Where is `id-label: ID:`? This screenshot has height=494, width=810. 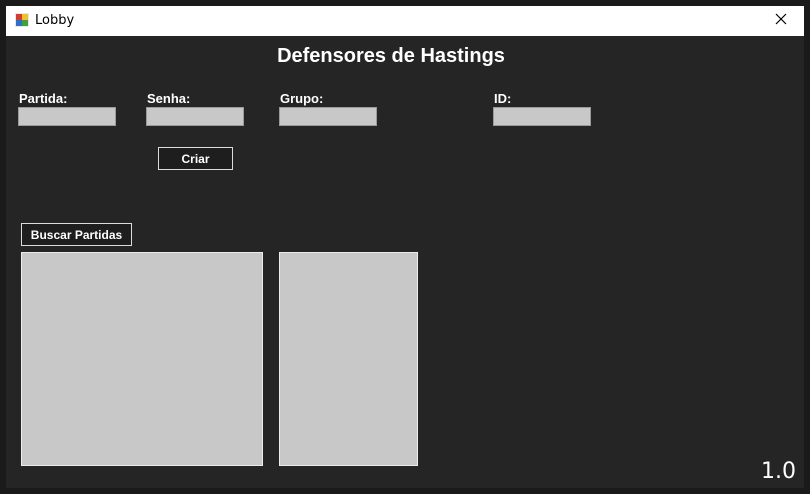 id-label: ID: is located at coordinates (503, 98).